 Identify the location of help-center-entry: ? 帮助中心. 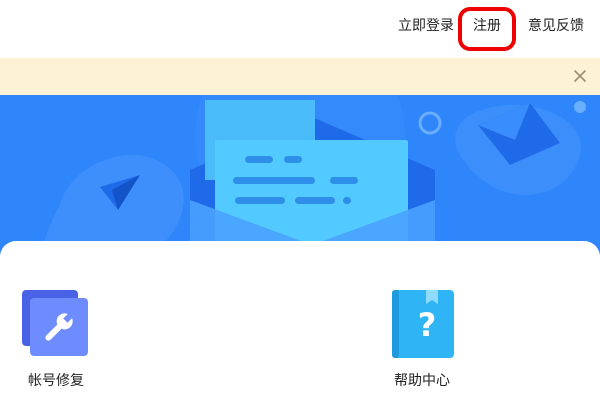
(432, 340).